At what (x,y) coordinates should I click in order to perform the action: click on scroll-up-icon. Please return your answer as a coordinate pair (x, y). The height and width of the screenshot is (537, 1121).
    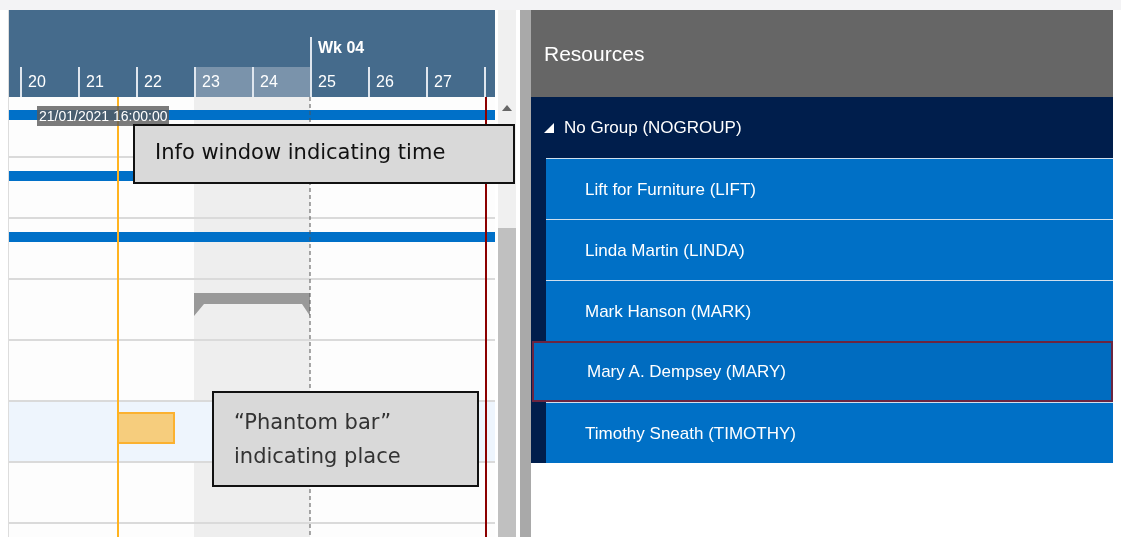
    Looking at the image, I should click on (507, 108).